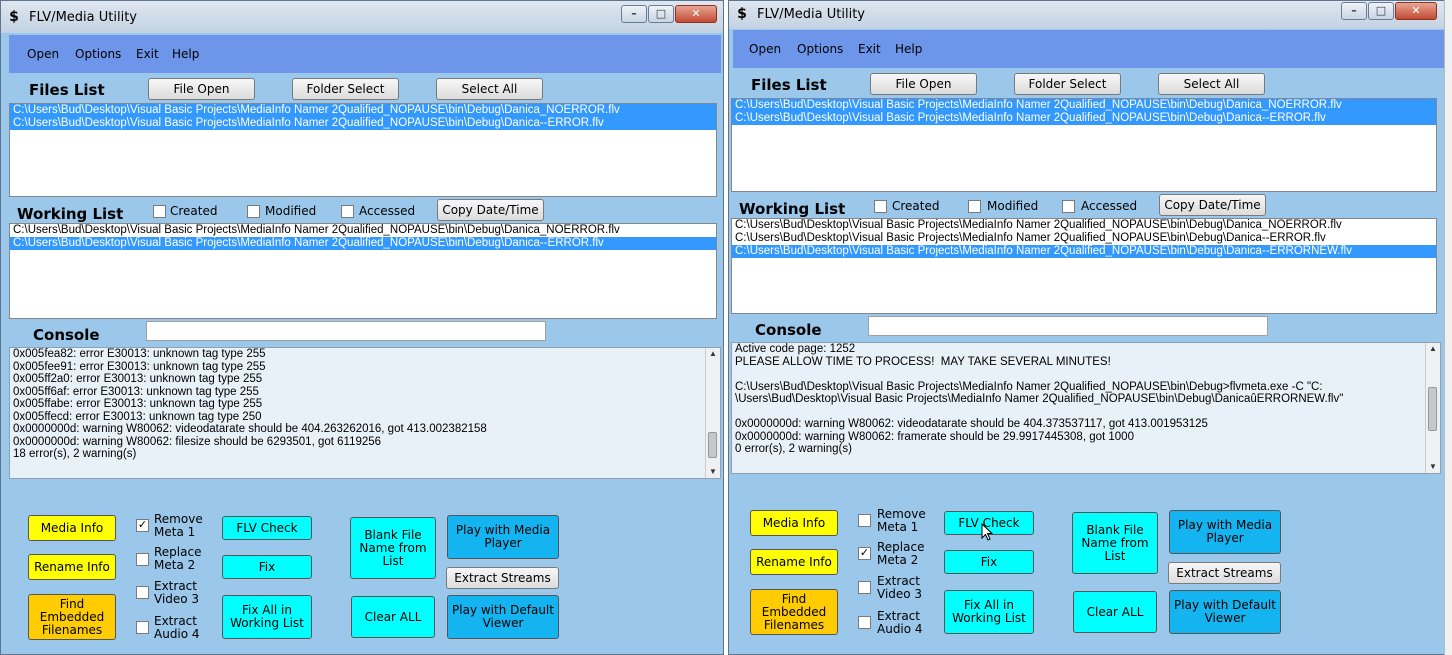 Image resolution: width=1452 pixels, height=655 pixels. What do you see at coordinates (267, 528) in the screenshot?
I see `flv-check-button: FLV Check` at bounding box center [267, 528].